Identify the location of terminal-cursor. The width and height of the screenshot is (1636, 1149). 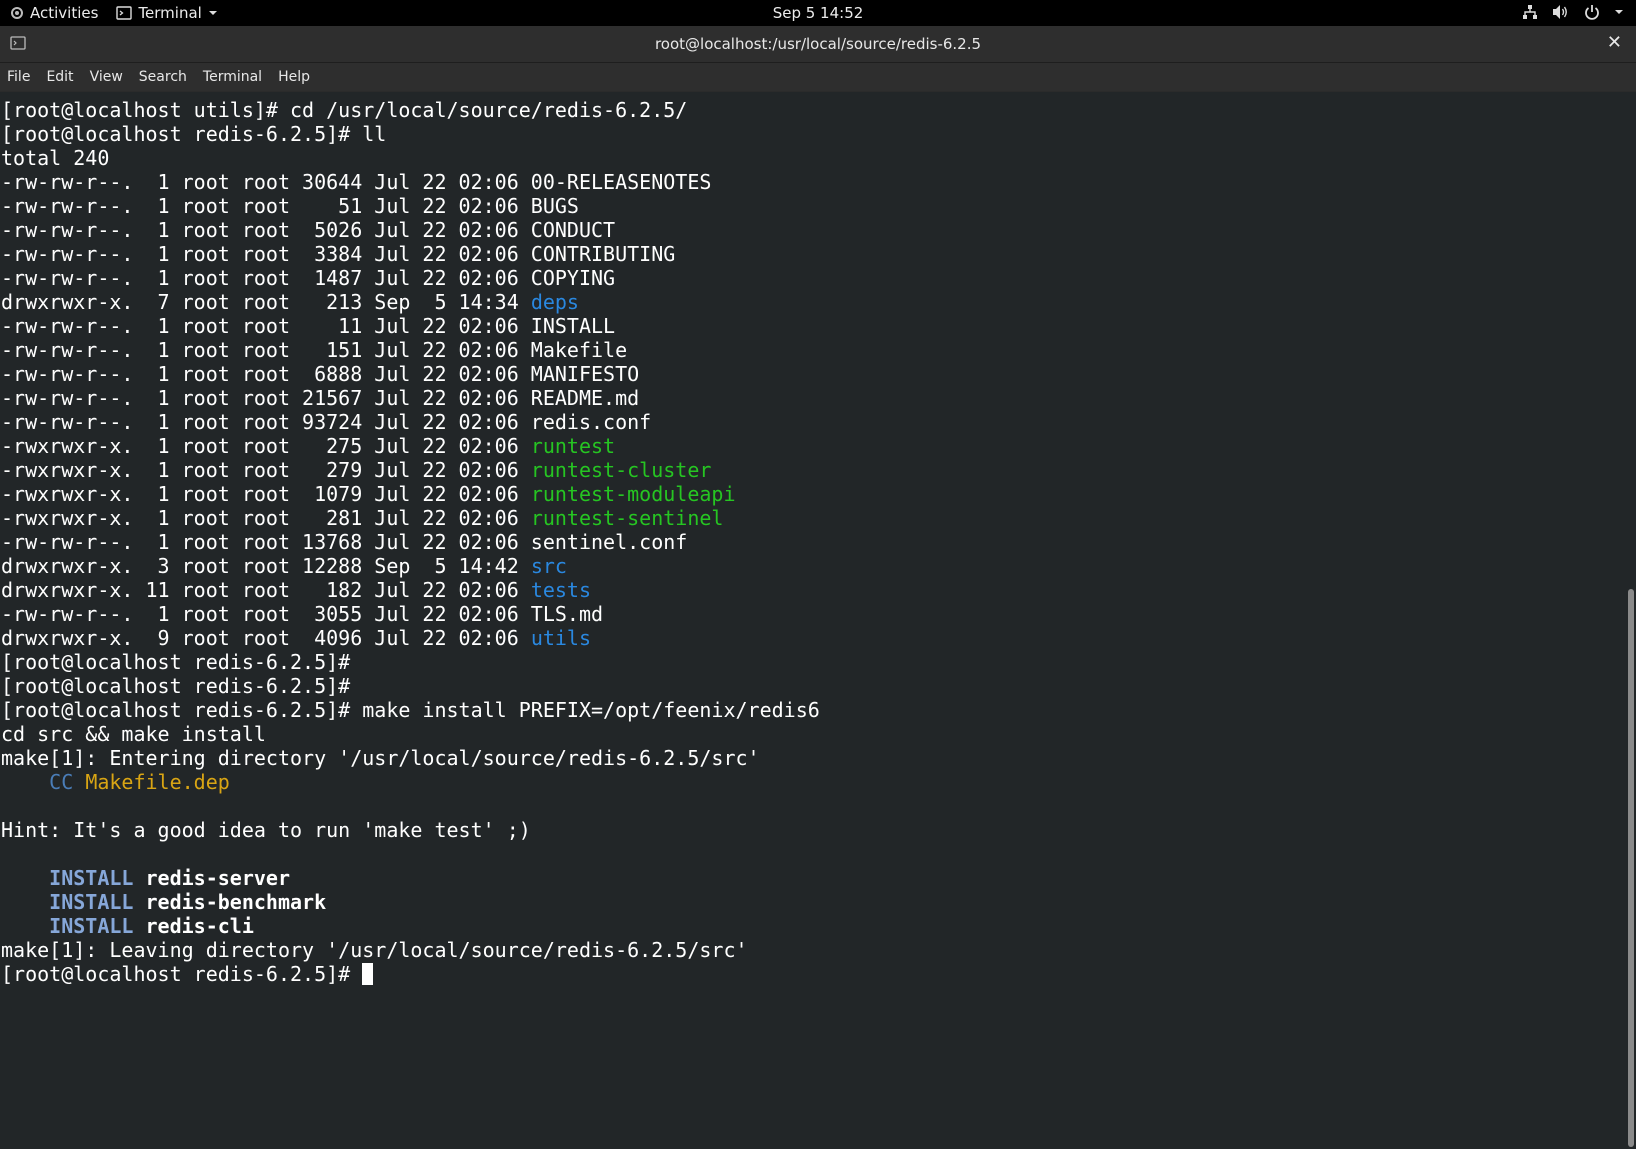
(368, 974).